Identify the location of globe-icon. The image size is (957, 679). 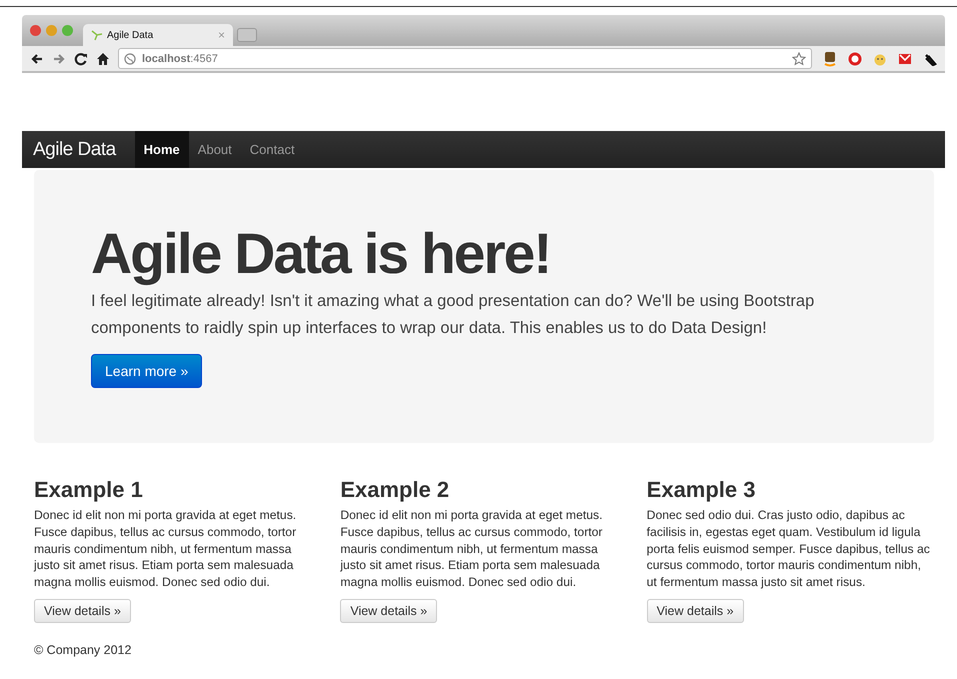
(130, 58).